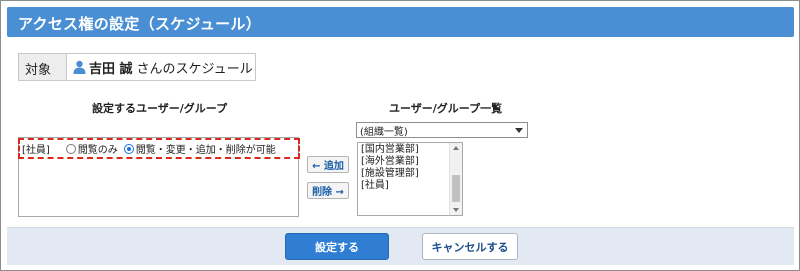 This screenshot has width=800, height=271. Describe the element at coordinates (97, 150) in the screenshot. I see `radio-view-only-label: 閲覧のみ` at that location.